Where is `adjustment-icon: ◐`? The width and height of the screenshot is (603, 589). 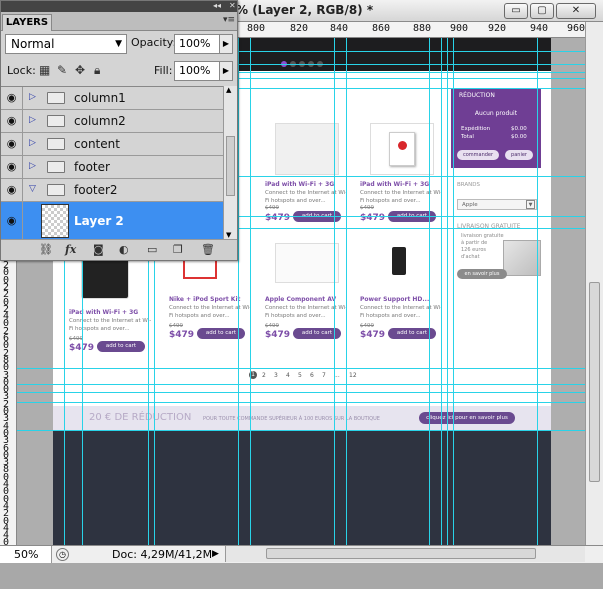 adjustment-icon: ◐ is located at coordinates (124, 249).